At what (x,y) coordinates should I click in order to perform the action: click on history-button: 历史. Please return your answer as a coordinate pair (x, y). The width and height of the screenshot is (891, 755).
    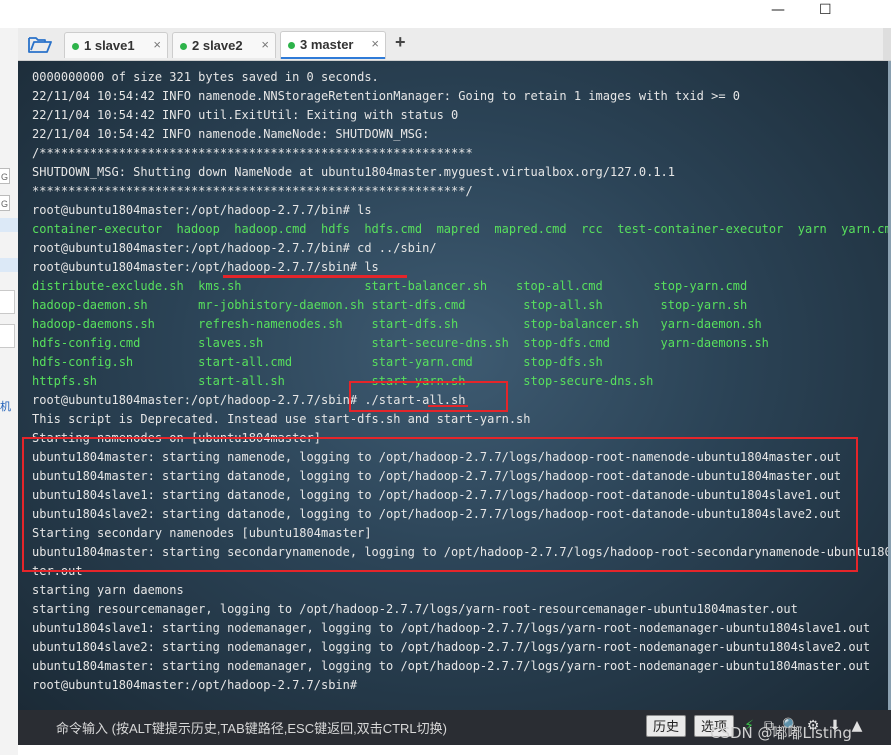
    Looking at the image, I should click on (666, 726).